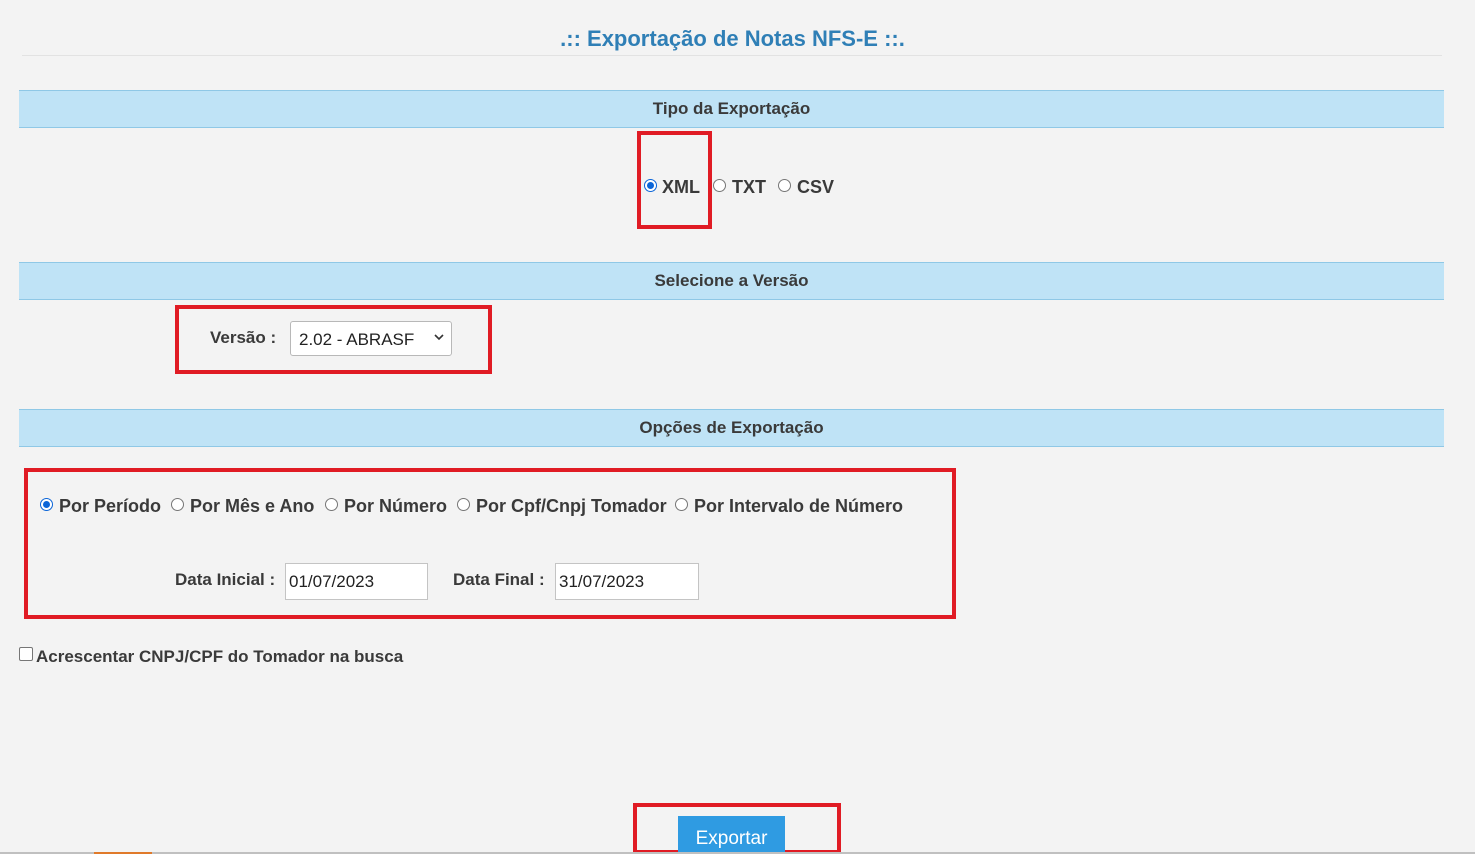 The width and height of the screenshot is (1475, 854). I want to click on radio-txt-label: TXT, so click(749, 187).